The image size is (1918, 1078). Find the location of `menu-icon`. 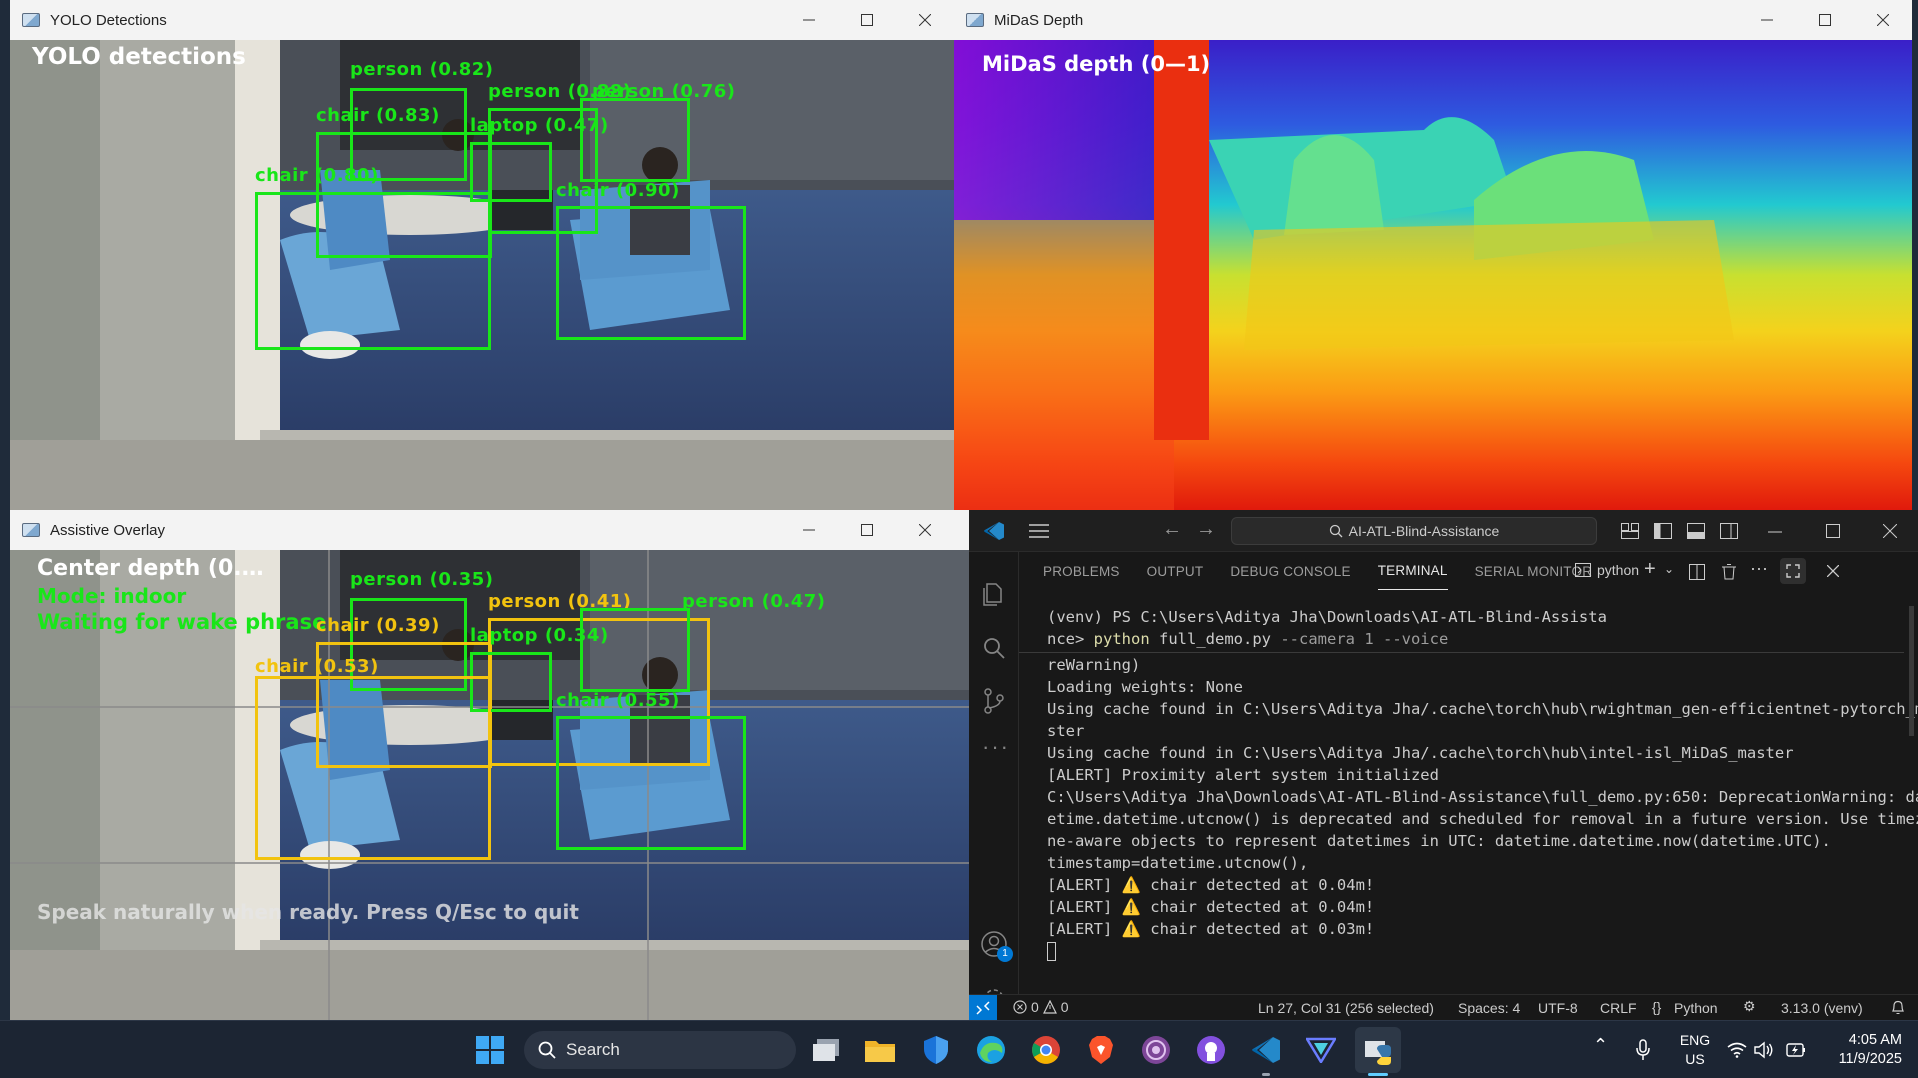

menu-icon is located at coordinates (1039, 531).